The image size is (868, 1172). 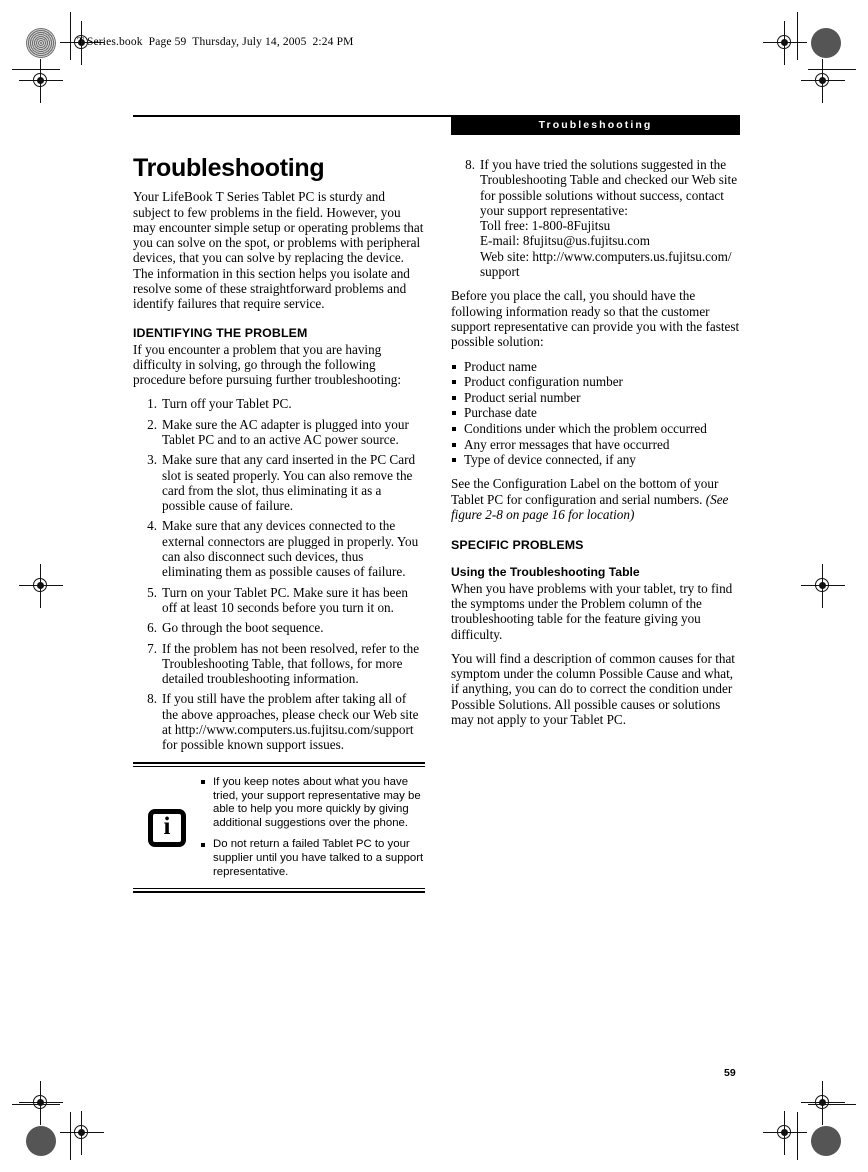 What do you see at coordinates (596, 381) in the screenshot?
I see `list-item: Product configuration number` at bounding box center [596, 381].